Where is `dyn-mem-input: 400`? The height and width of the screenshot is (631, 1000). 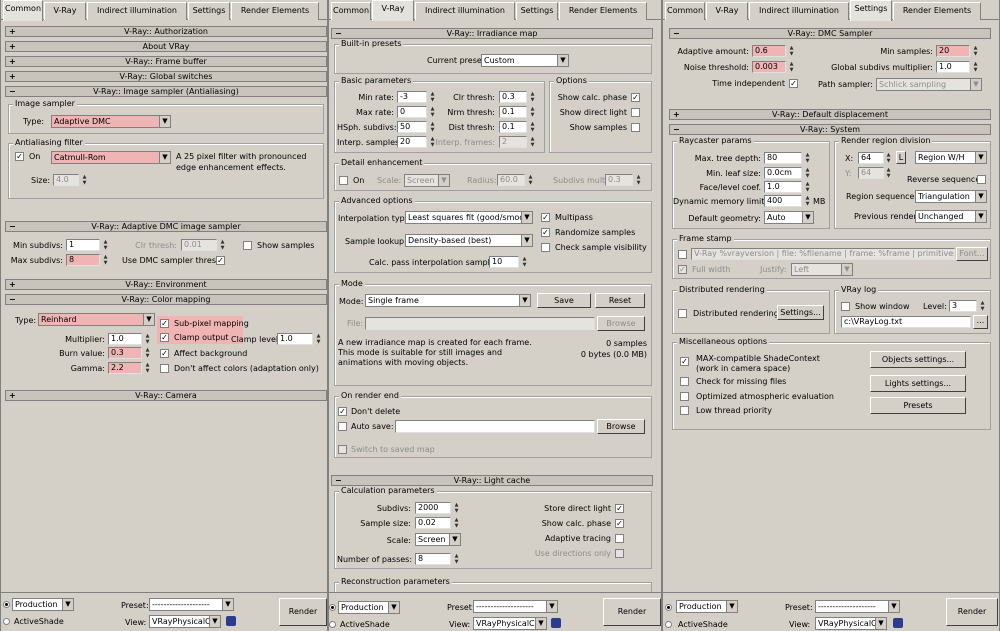
dyn-mem-input: 400 is located at coordinates (783, 201).